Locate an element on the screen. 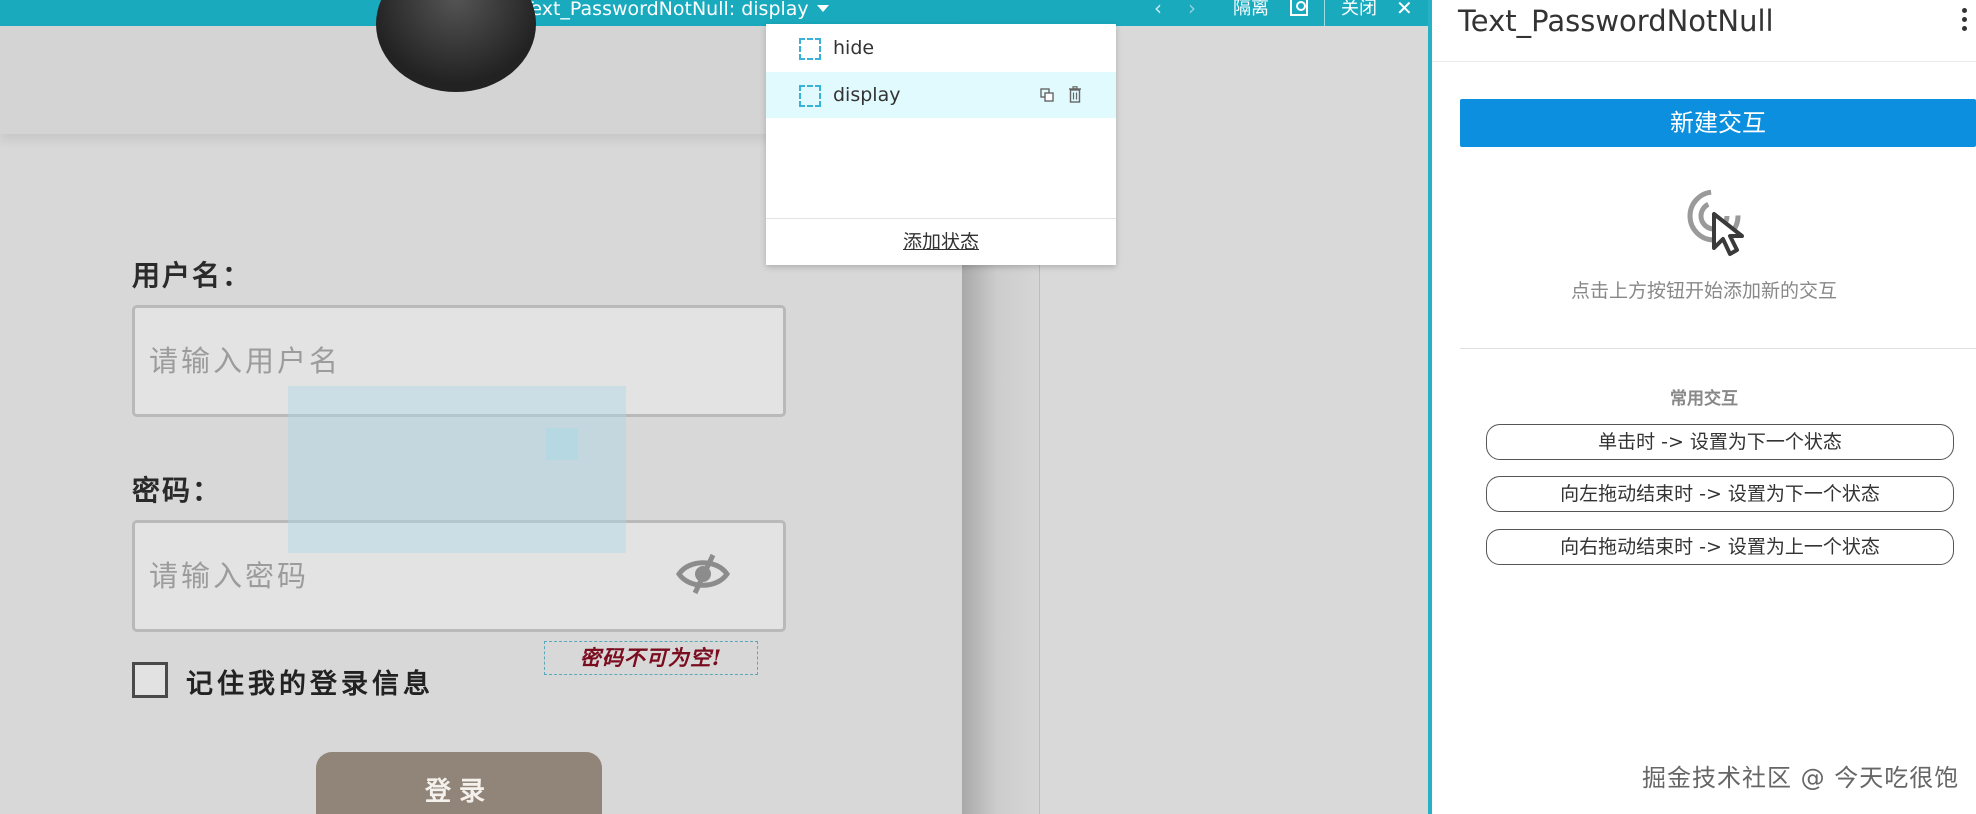  panel-title: Text_PasswordNotNull is located at coordinates (1616, 21).